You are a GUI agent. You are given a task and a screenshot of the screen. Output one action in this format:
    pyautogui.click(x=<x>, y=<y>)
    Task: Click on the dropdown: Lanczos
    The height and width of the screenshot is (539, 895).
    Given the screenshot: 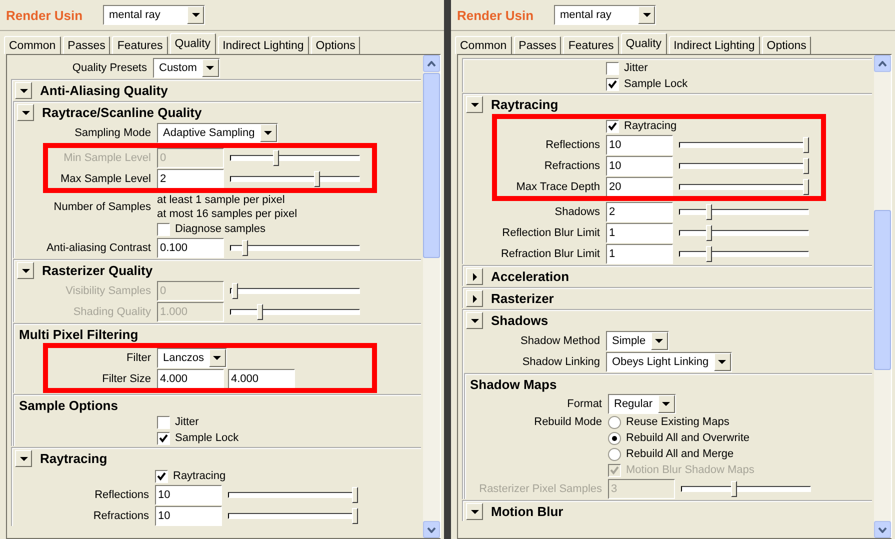 What is the action you would take?
    pyautogui.click(x=192, y=358)
    